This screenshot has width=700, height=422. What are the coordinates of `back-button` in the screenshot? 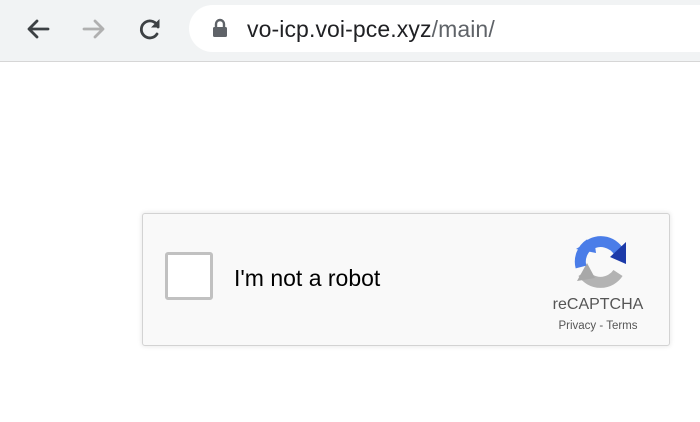 It's located at (38, 29).